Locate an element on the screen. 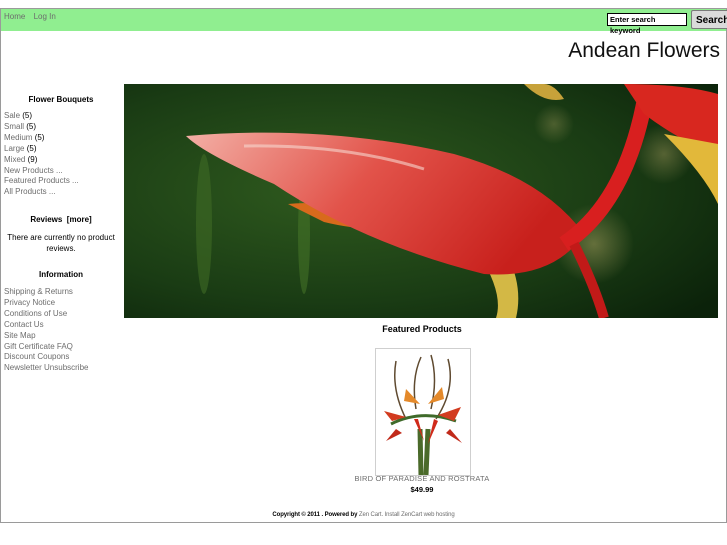 Image resolution: width=727 pixels, height=545 pixels. hosting-link: . Install ZenCart web hosting is located at coordinates (417, 515).